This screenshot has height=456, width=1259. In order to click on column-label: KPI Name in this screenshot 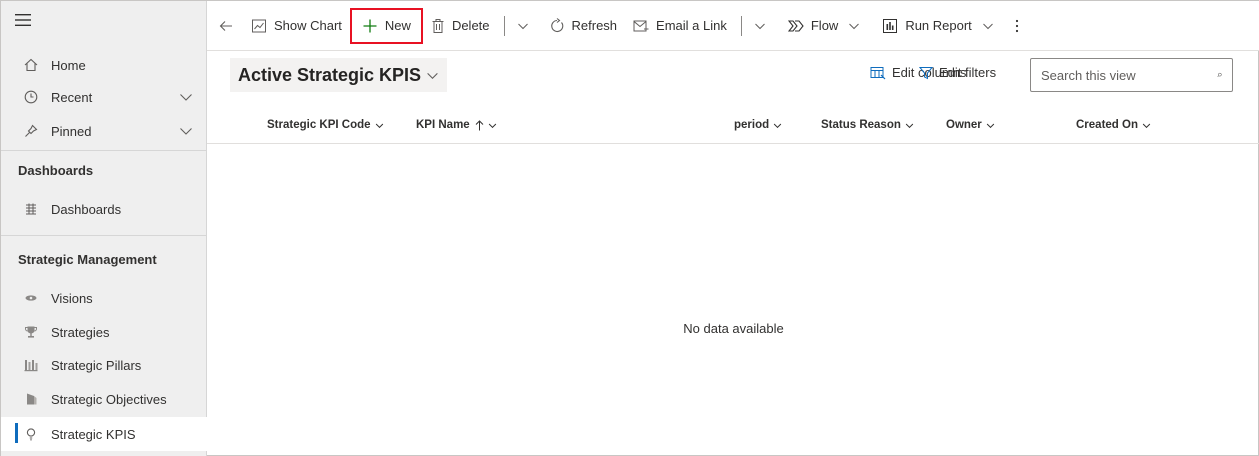, I will do `click(443, 125)`.